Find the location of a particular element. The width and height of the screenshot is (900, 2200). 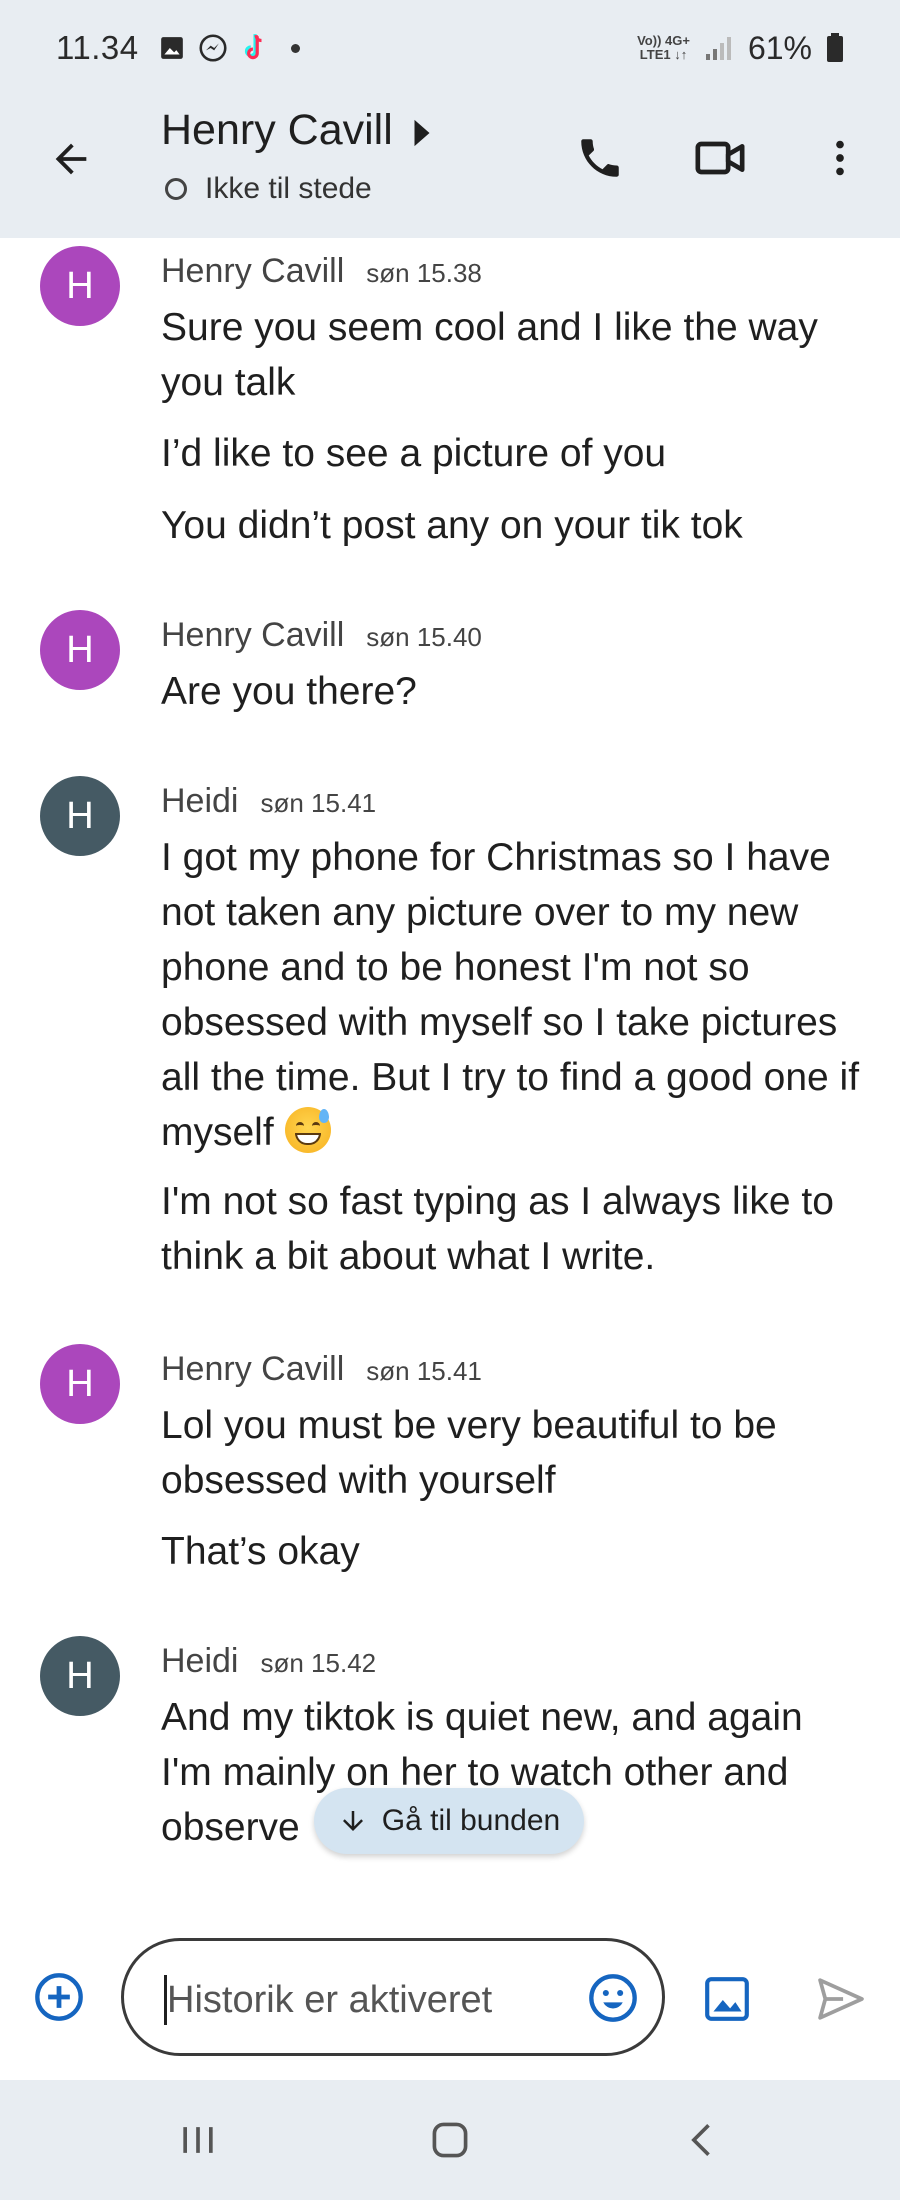

more-notifications-dot is located at coordinates (295, 48).